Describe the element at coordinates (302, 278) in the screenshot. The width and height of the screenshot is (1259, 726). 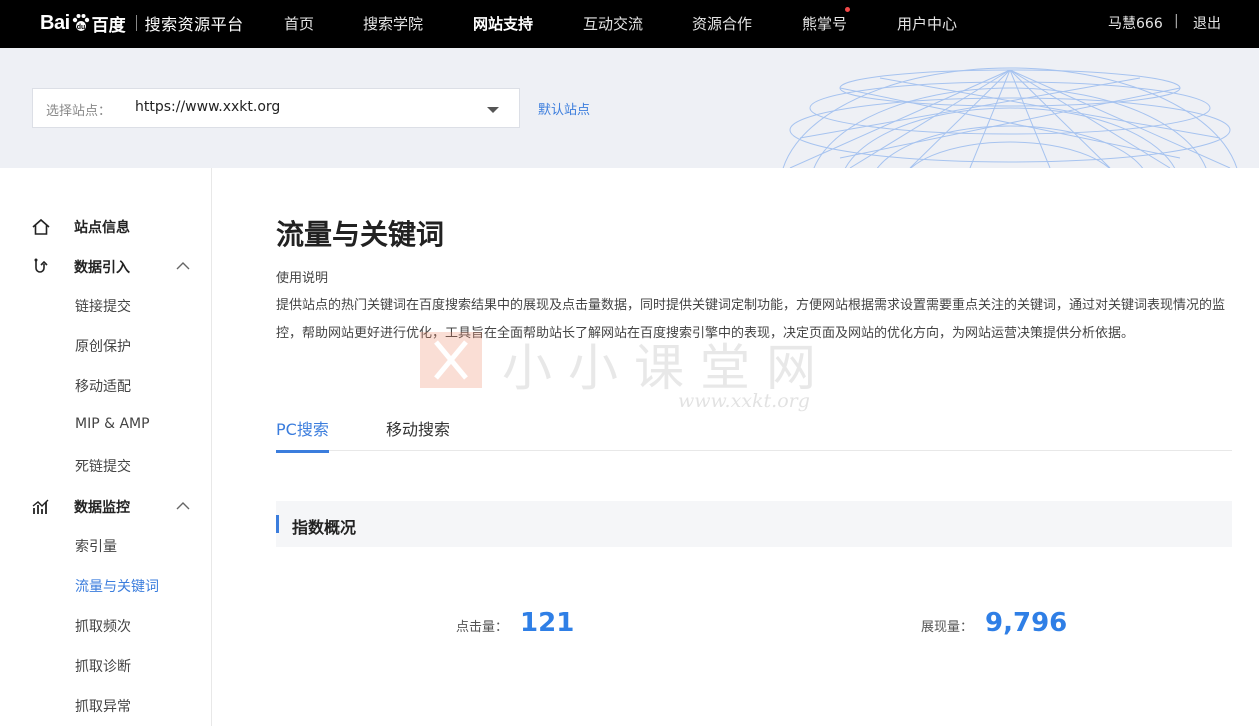
I see `usage-instructions-title: 使用说明` at that location.